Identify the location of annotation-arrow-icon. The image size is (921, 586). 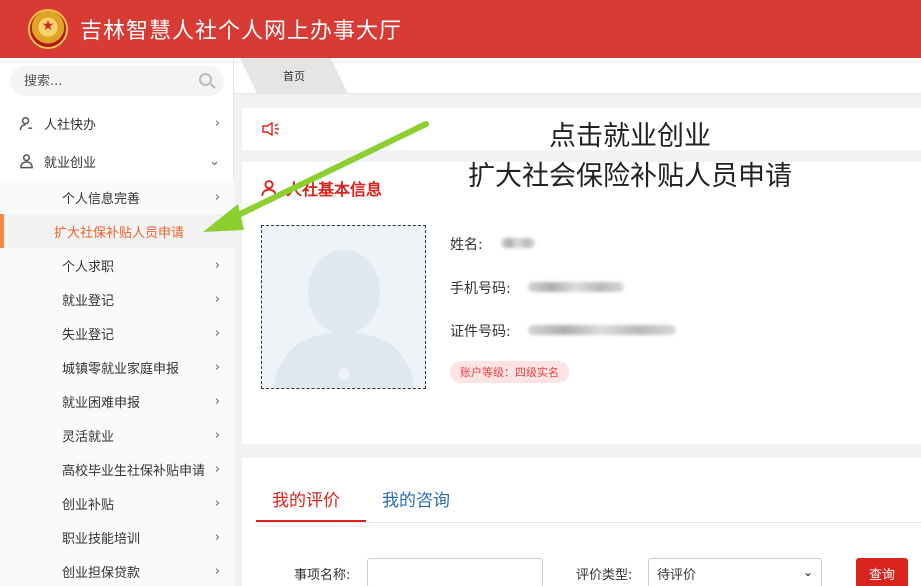
(316, 176).